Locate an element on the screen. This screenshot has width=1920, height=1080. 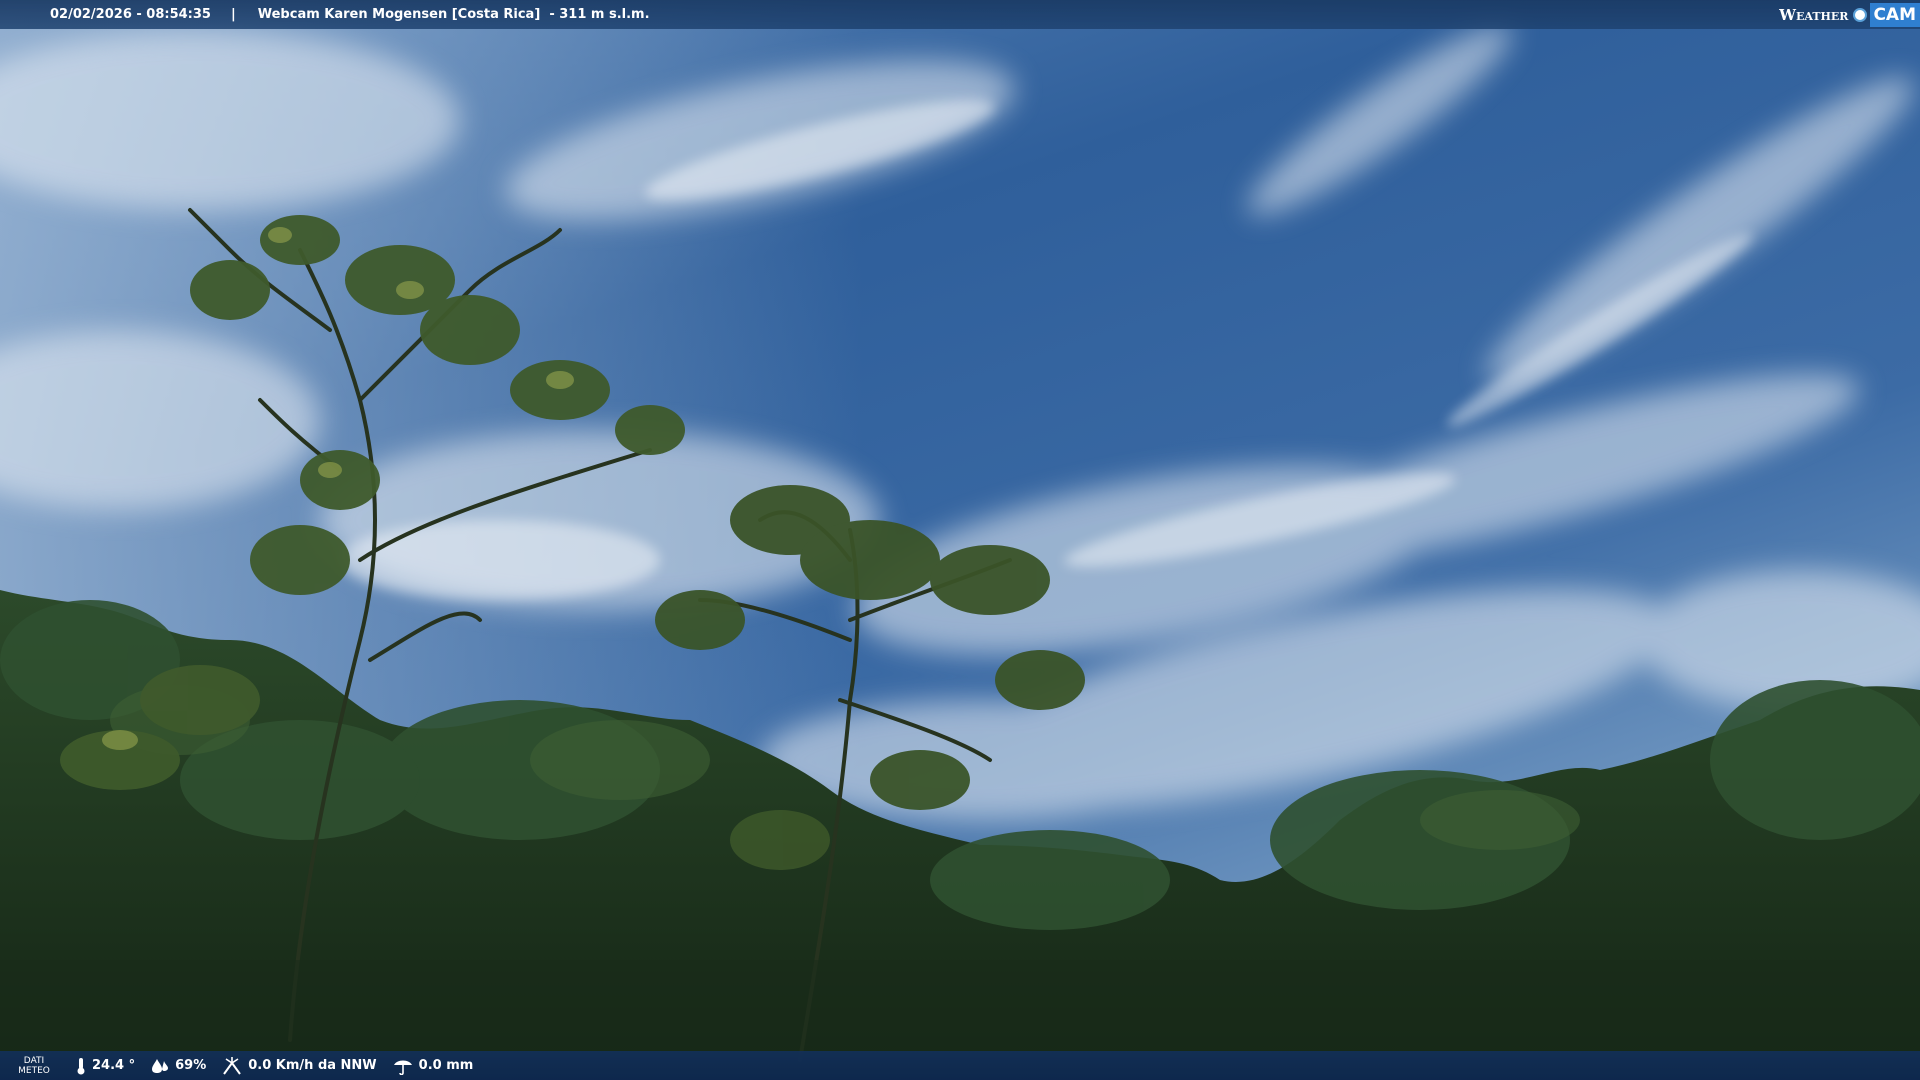
wind-icon is located at coordinates (232, 1065).